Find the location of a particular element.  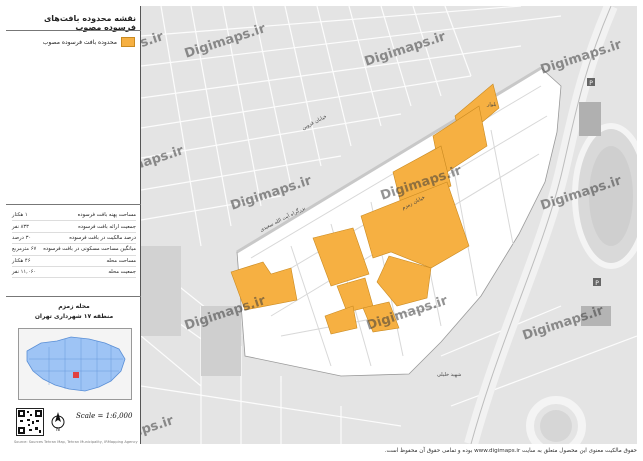

locator-minimap is located at coordinates (75, 364).